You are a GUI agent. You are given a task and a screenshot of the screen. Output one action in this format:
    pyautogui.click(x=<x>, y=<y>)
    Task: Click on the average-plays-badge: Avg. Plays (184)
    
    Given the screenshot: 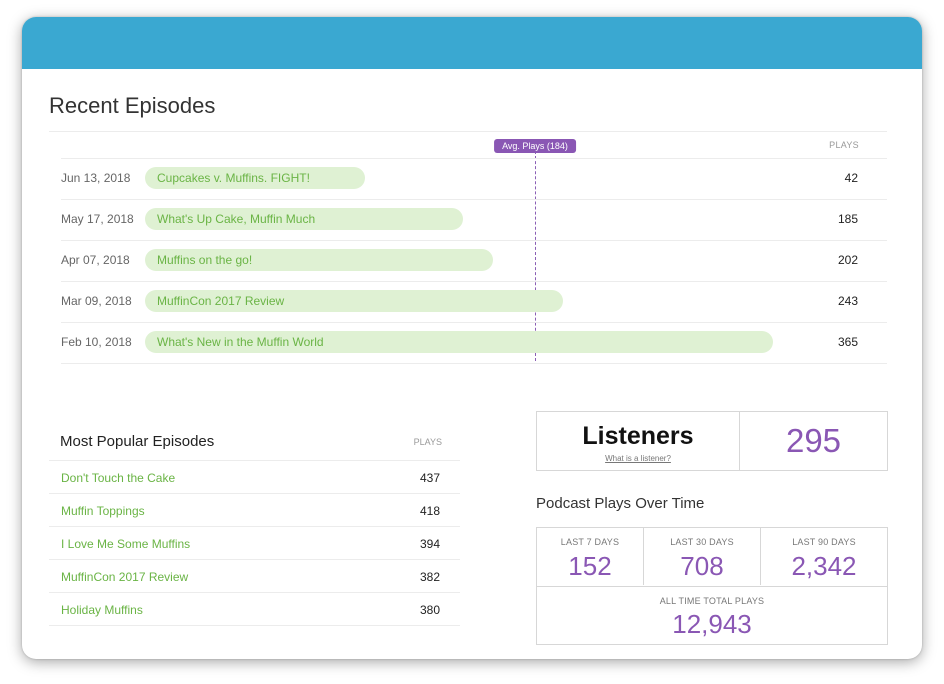 What is the action you would take?
    pyautogui.click(x=535, y=146)
    